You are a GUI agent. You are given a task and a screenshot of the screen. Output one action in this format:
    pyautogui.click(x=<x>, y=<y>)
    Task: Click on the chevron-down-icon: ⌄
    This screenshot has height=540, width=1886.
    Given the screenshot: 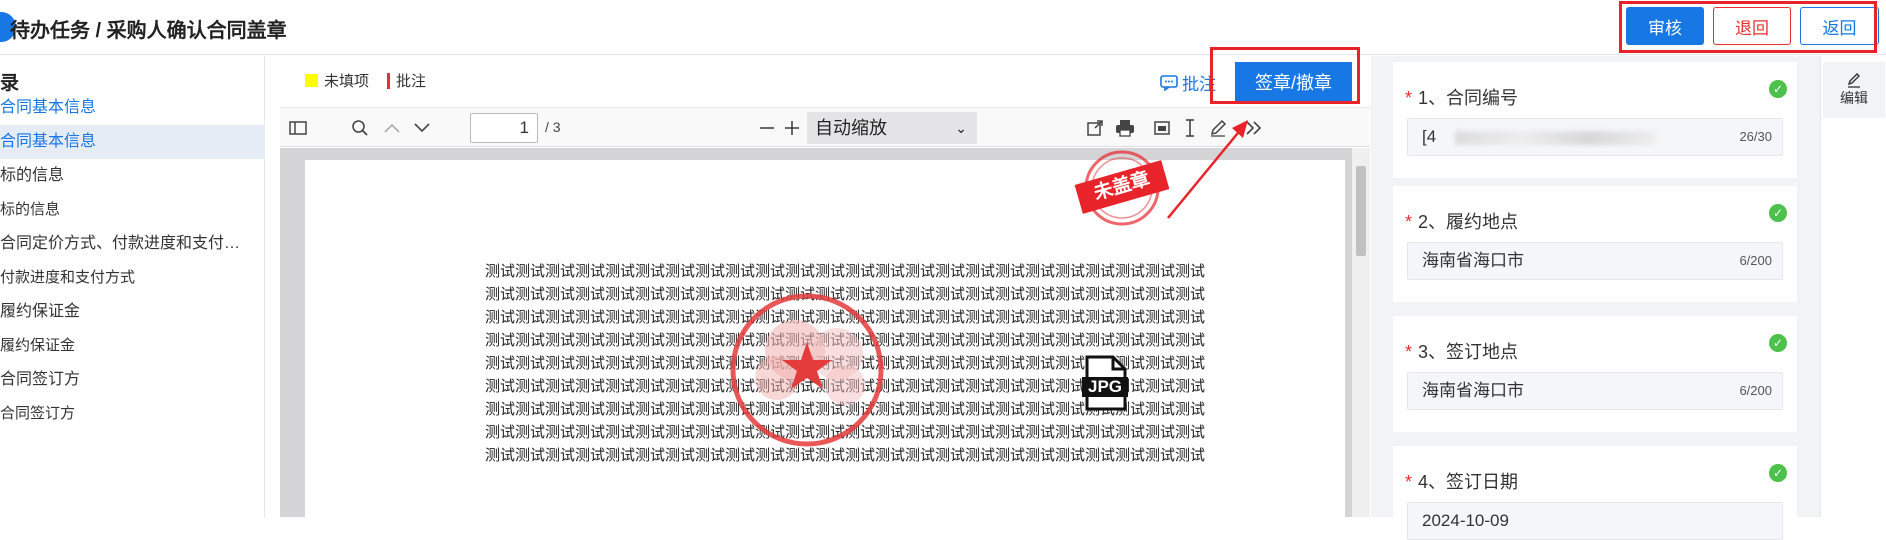 What is the action you would take?
    pyautogui.click(x=961, y=128)
    